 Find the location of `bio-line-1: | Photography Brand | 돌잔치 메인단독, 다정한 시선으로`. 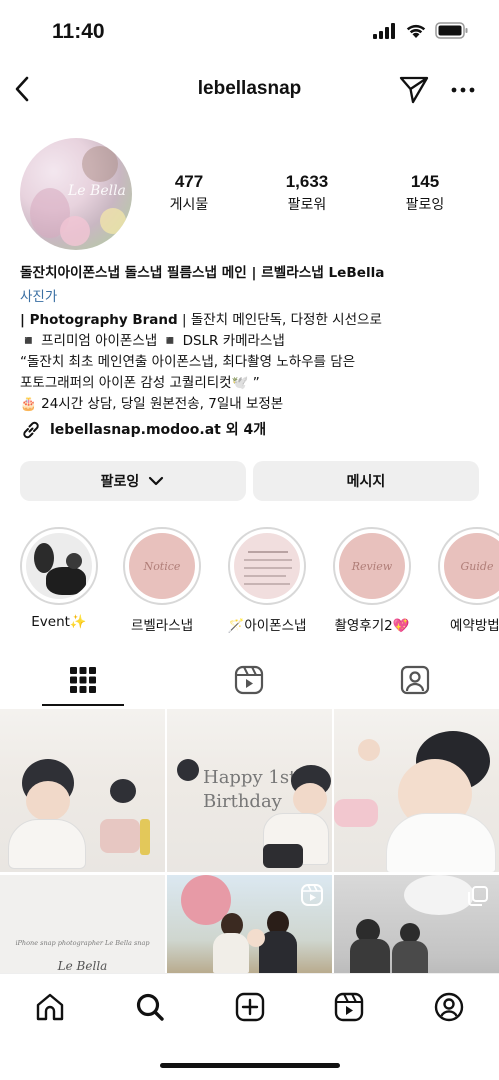

bio-line-1: | Photography Brand | 돌잔치 메인단독, 다정한 시선으로 is located at coordinates (255, 320).